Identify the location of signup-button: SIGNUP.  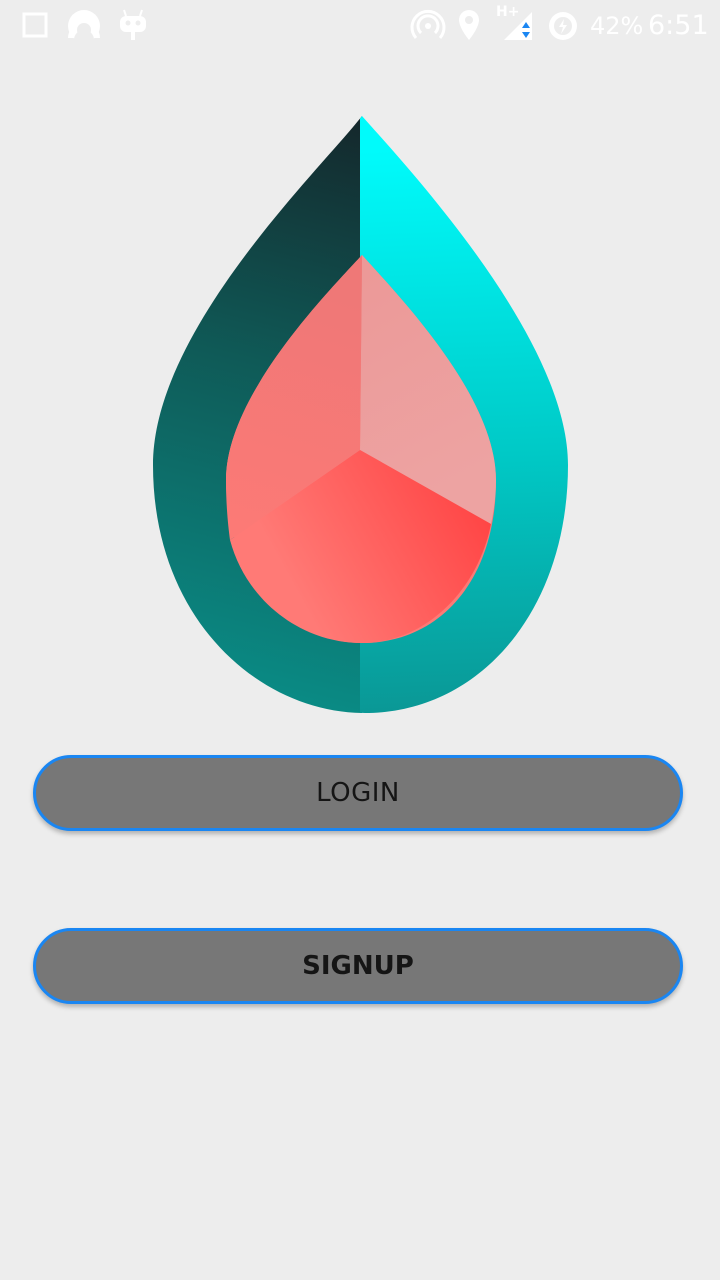
(358, 966).